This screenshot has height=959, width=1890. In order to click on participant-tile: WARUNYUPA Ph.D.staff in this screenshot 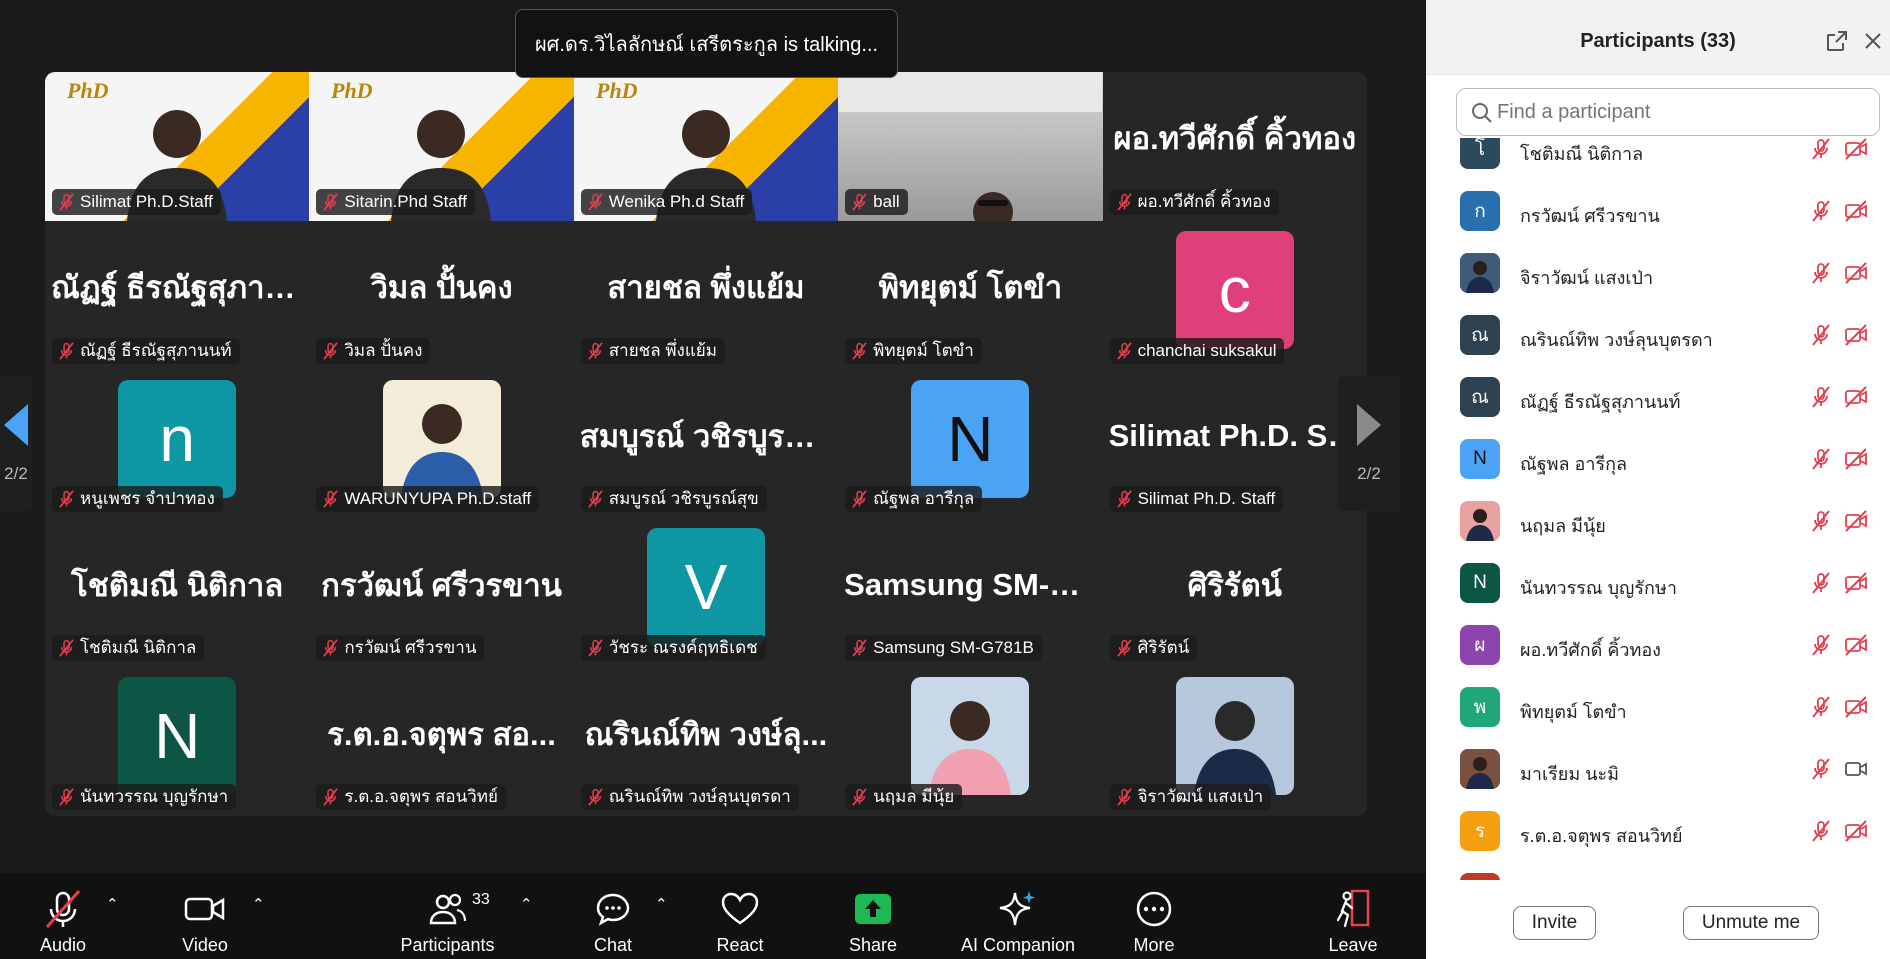, I will do `click(441, 444)`.